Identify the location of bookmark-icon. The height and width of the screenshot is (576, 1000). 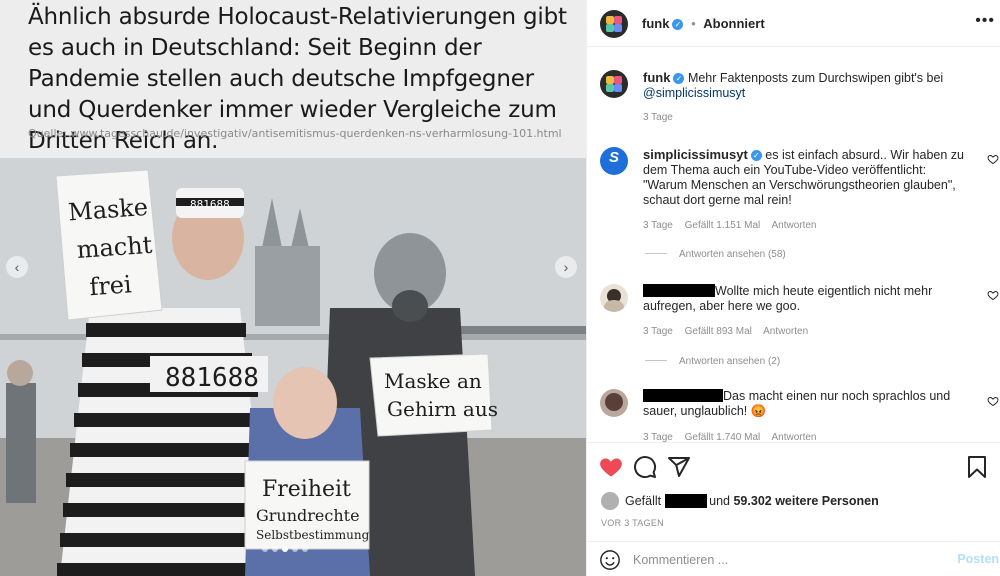
(977, 467).